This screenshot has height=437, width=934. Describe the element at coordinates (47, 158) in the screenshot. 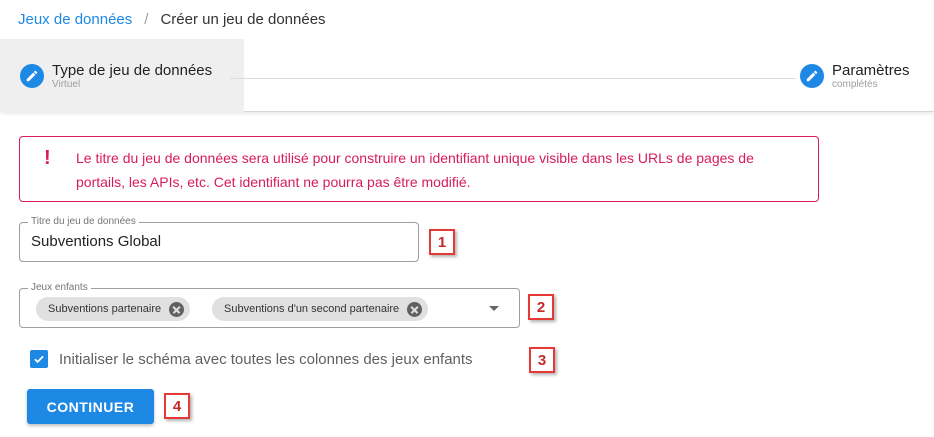

I see `exclamation-icon: !` at that location.